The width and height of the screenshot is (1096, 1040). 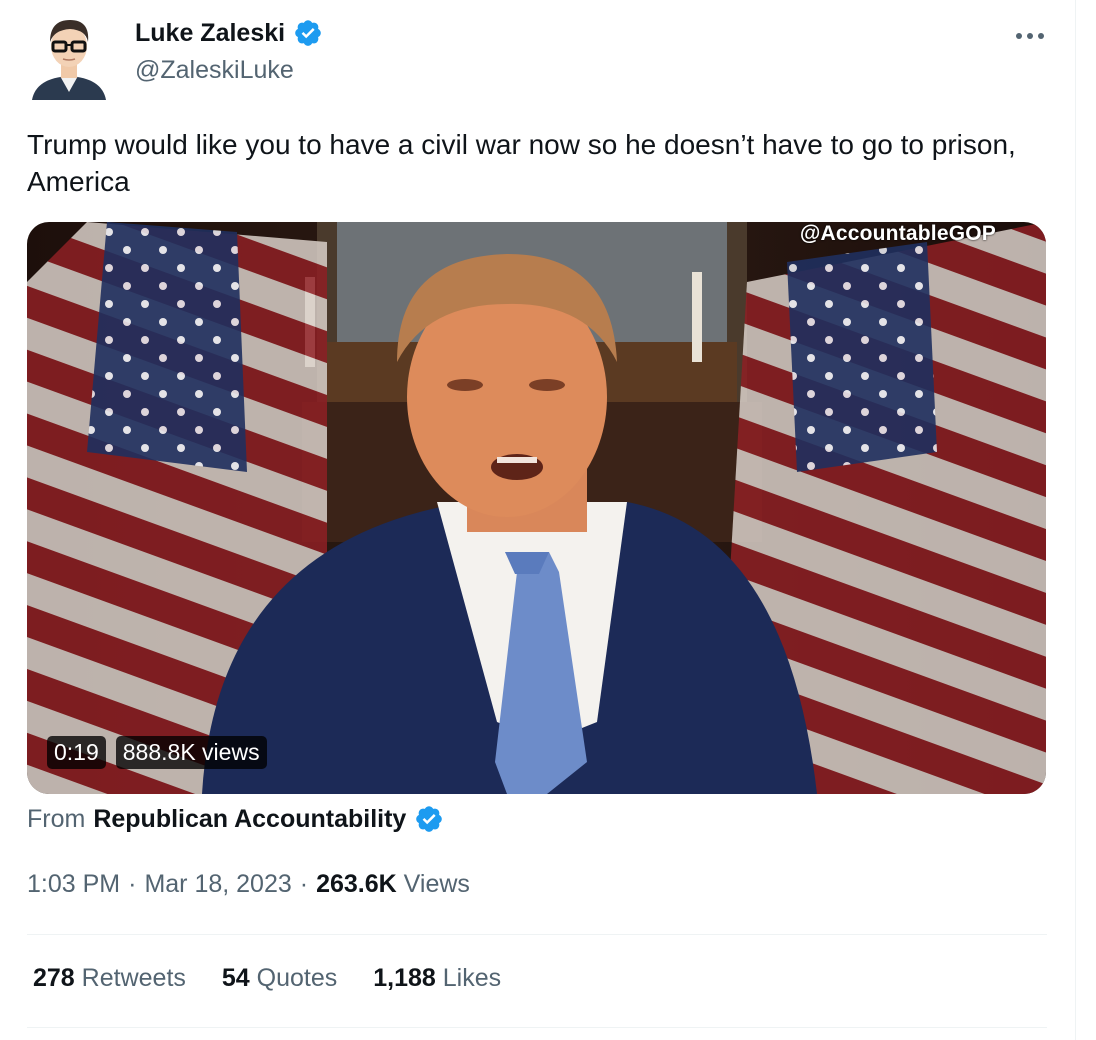 I want to click on author-display-name: Luke Zaleski, so click(x=210, y=33).